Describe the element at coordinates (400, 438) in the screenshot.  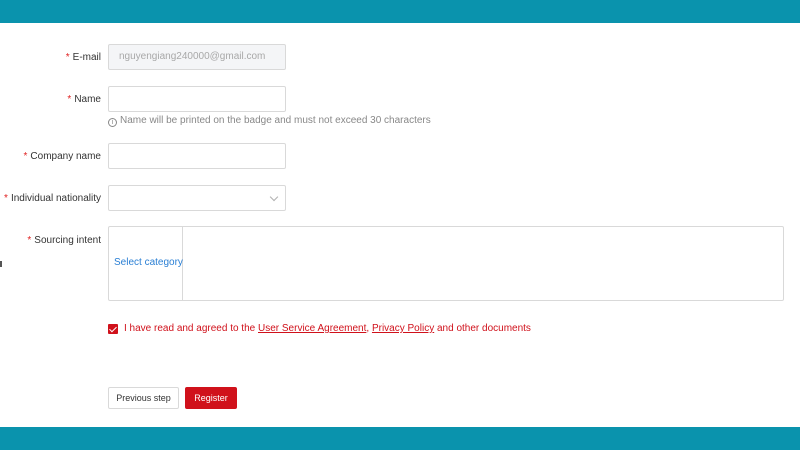
I see `bottom-banner` at that location.